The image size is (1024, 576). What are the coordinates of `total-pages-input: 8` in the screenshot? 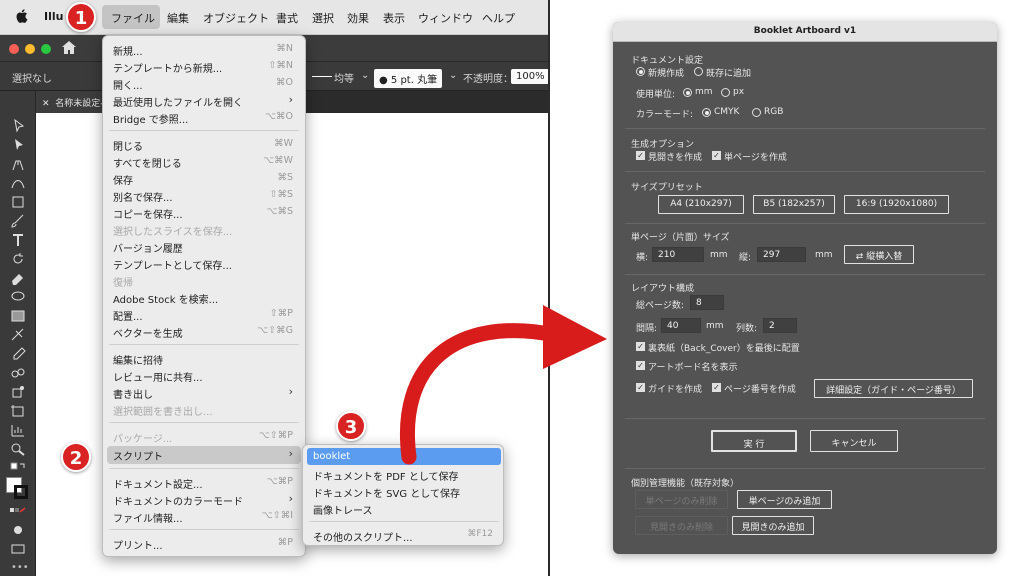 It's located at (707, 302).